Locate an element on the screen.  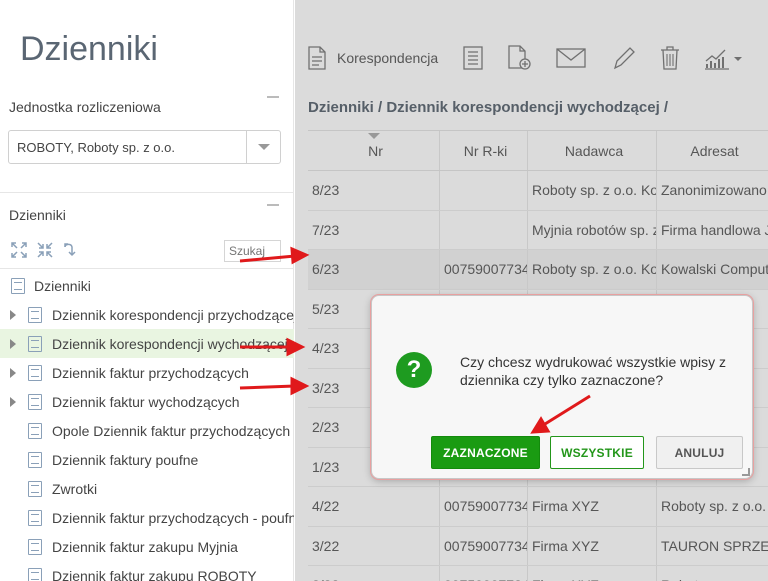
tree-item: Dziennik faktur wychodzących is located at coordinates (147, 401).